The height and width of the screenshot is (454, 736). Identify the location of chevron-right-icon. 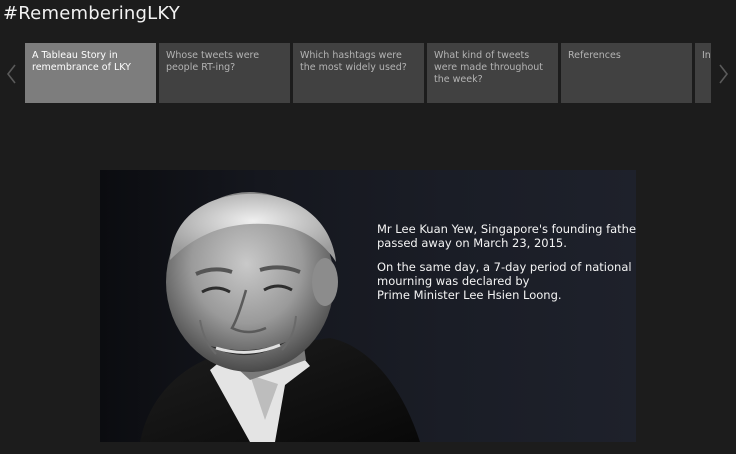
(724, 74).